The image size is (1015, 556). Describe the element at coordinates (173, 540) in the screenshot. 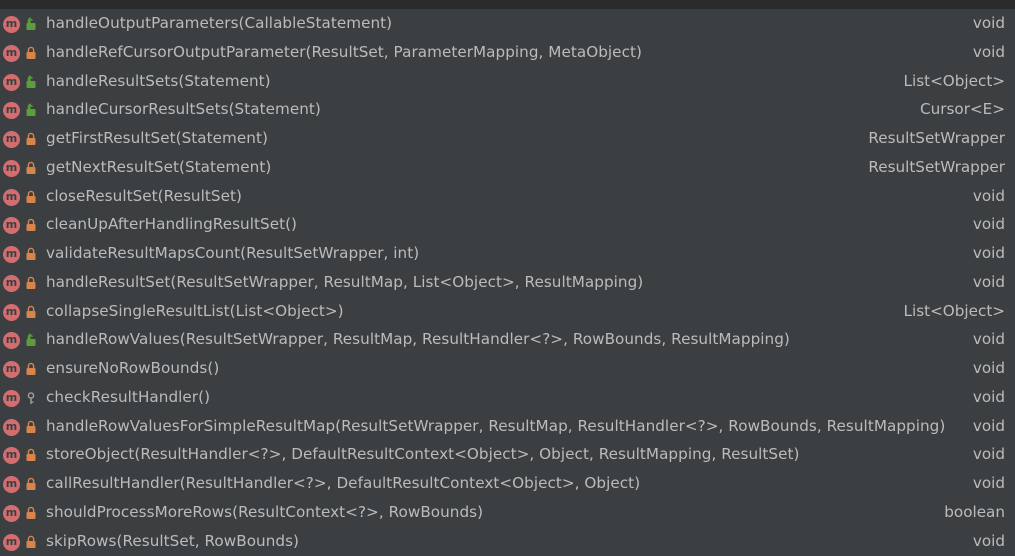

I see `method-signature: skipRows(ResultSet, RowBounds)` at that location.